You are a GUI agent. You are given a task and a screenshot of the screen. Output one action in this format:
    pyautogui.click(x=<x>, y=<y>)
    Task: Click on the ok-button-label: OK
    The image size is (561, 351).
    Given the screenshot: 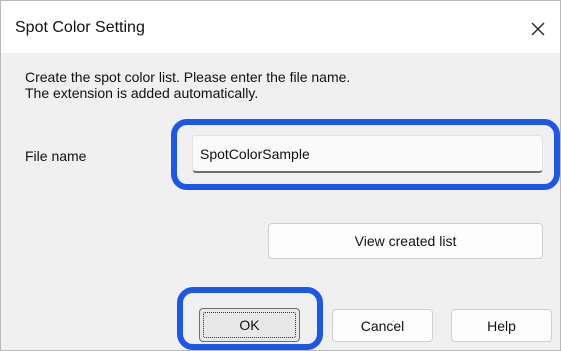 What is the action you would take?
    pyautogui.click(x=249, y=325)
    